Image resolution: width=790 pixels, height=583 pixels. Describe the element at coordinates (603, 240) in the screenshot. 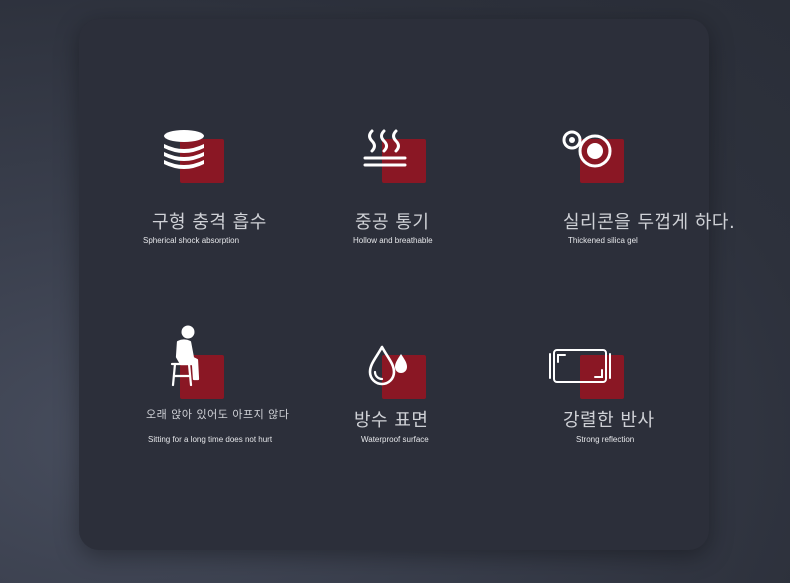

I see `feature-subtitle: Thickened silica gel` at that location.